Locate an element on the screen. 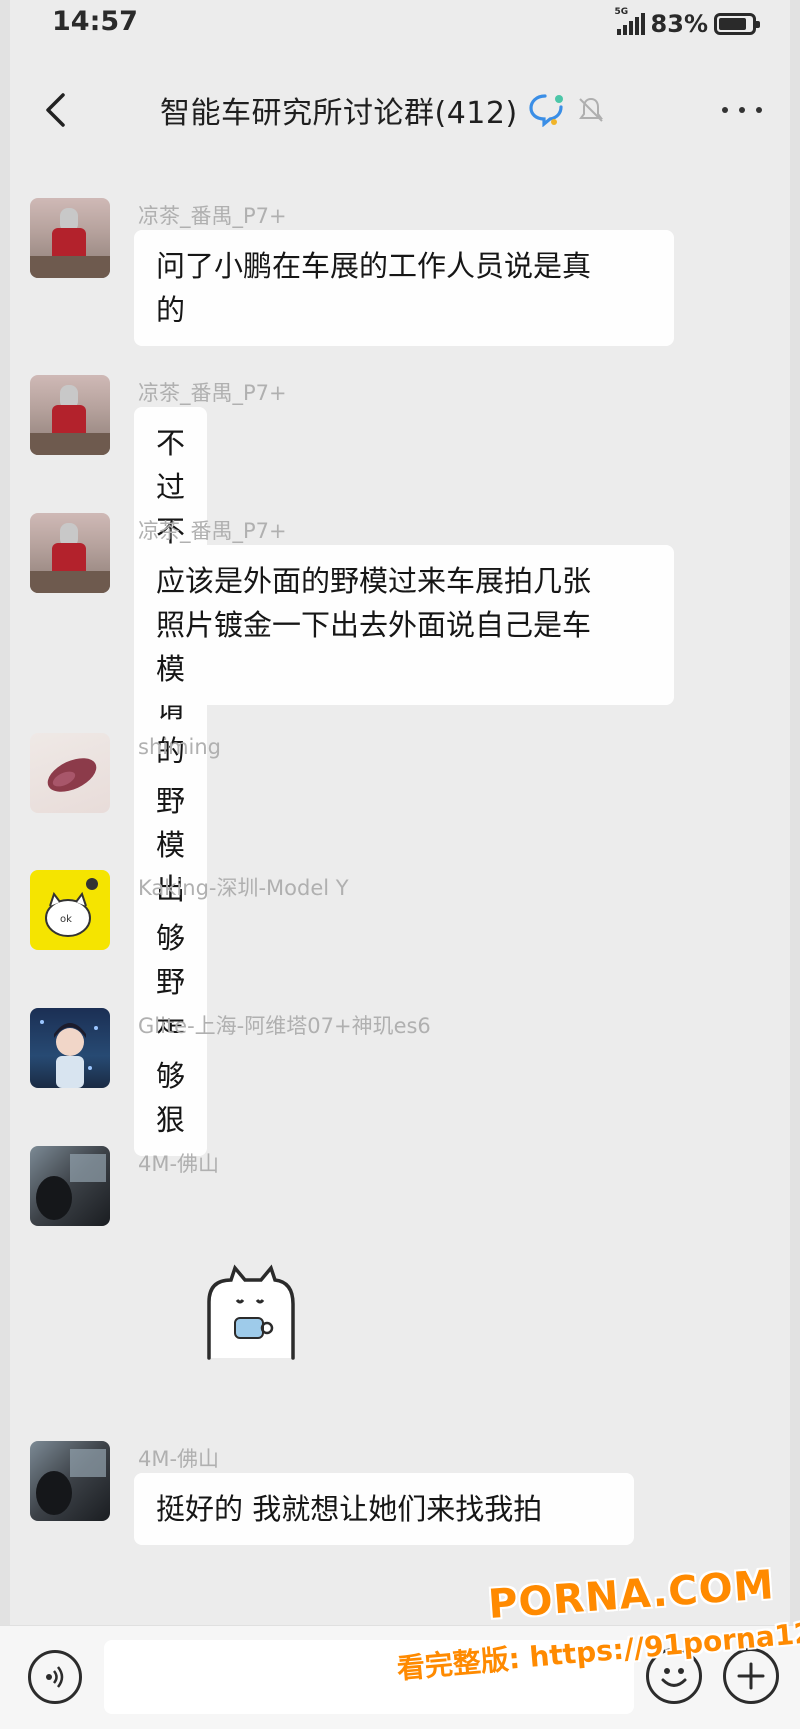 The height and width of the screenshot is (1729, 800). status-indicators: 5G 83% is located at coordinates (687, 23).